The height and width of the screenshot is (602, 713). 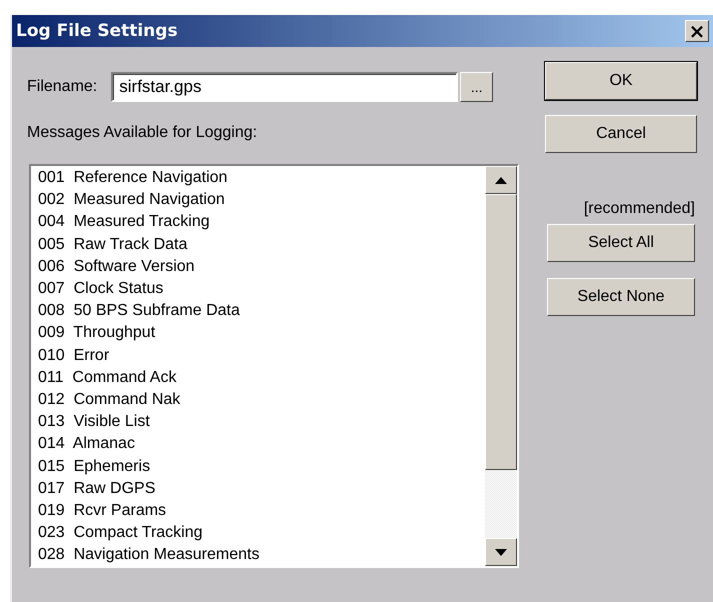 What do you see at coordinates (621, 81) in the screenshot?
I see `dialog-button: OK` at bounding box center [621, 81].